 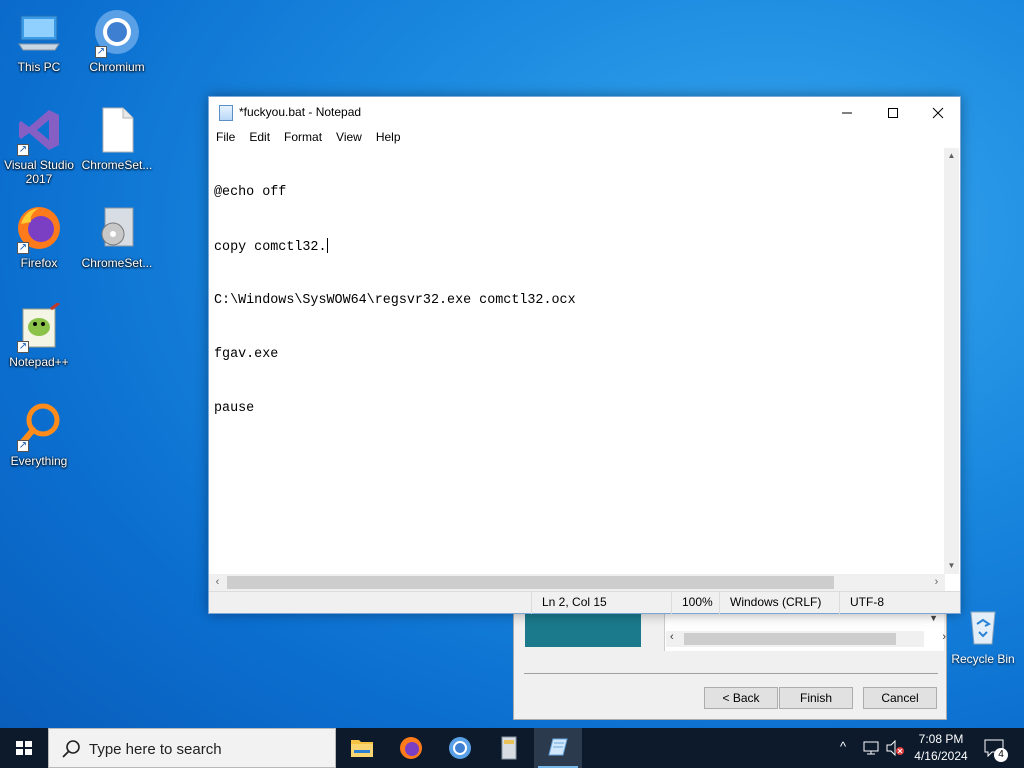 I want to click on visual-studio-icon: ↗, so click(x=39, y=131).